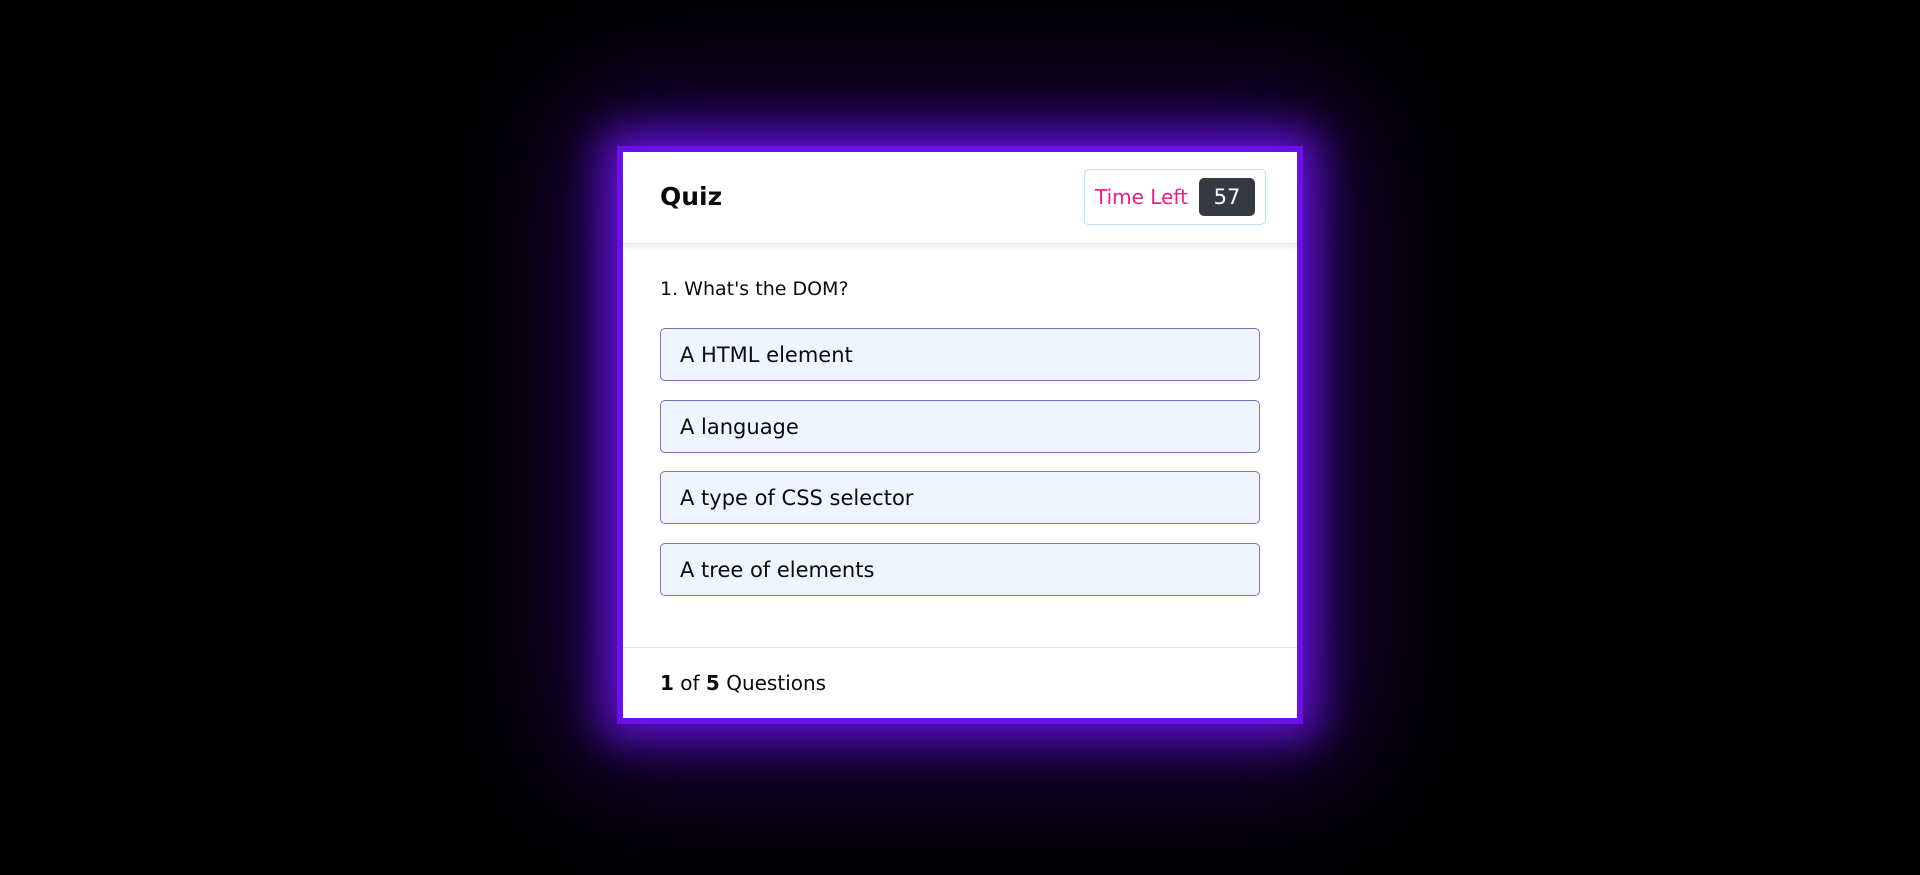 This screenshot has width=1920, height=875. Describe the element at coordinates (667, 683) in the screenshot. I see `current-question-number: 1` at that location.